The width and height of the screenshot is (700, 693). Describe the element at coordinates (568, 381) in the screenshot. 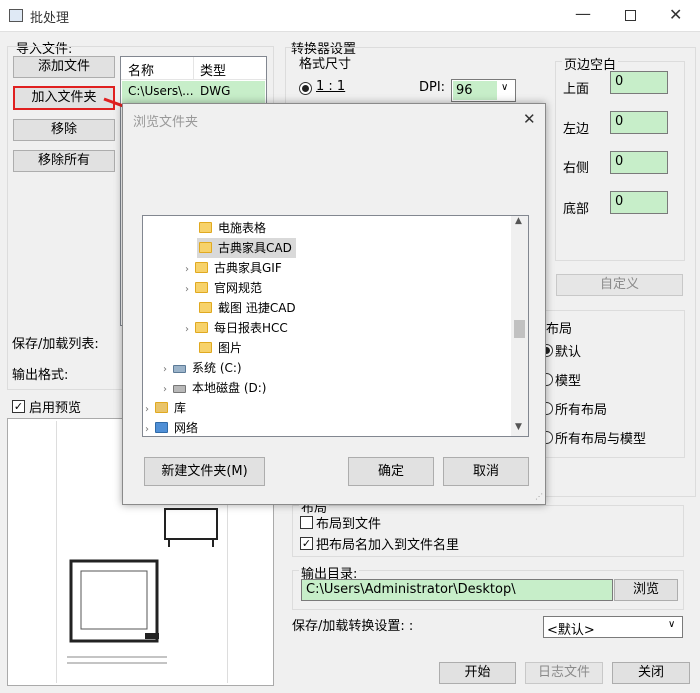

I see `layout-model-label: 模型` at that location.